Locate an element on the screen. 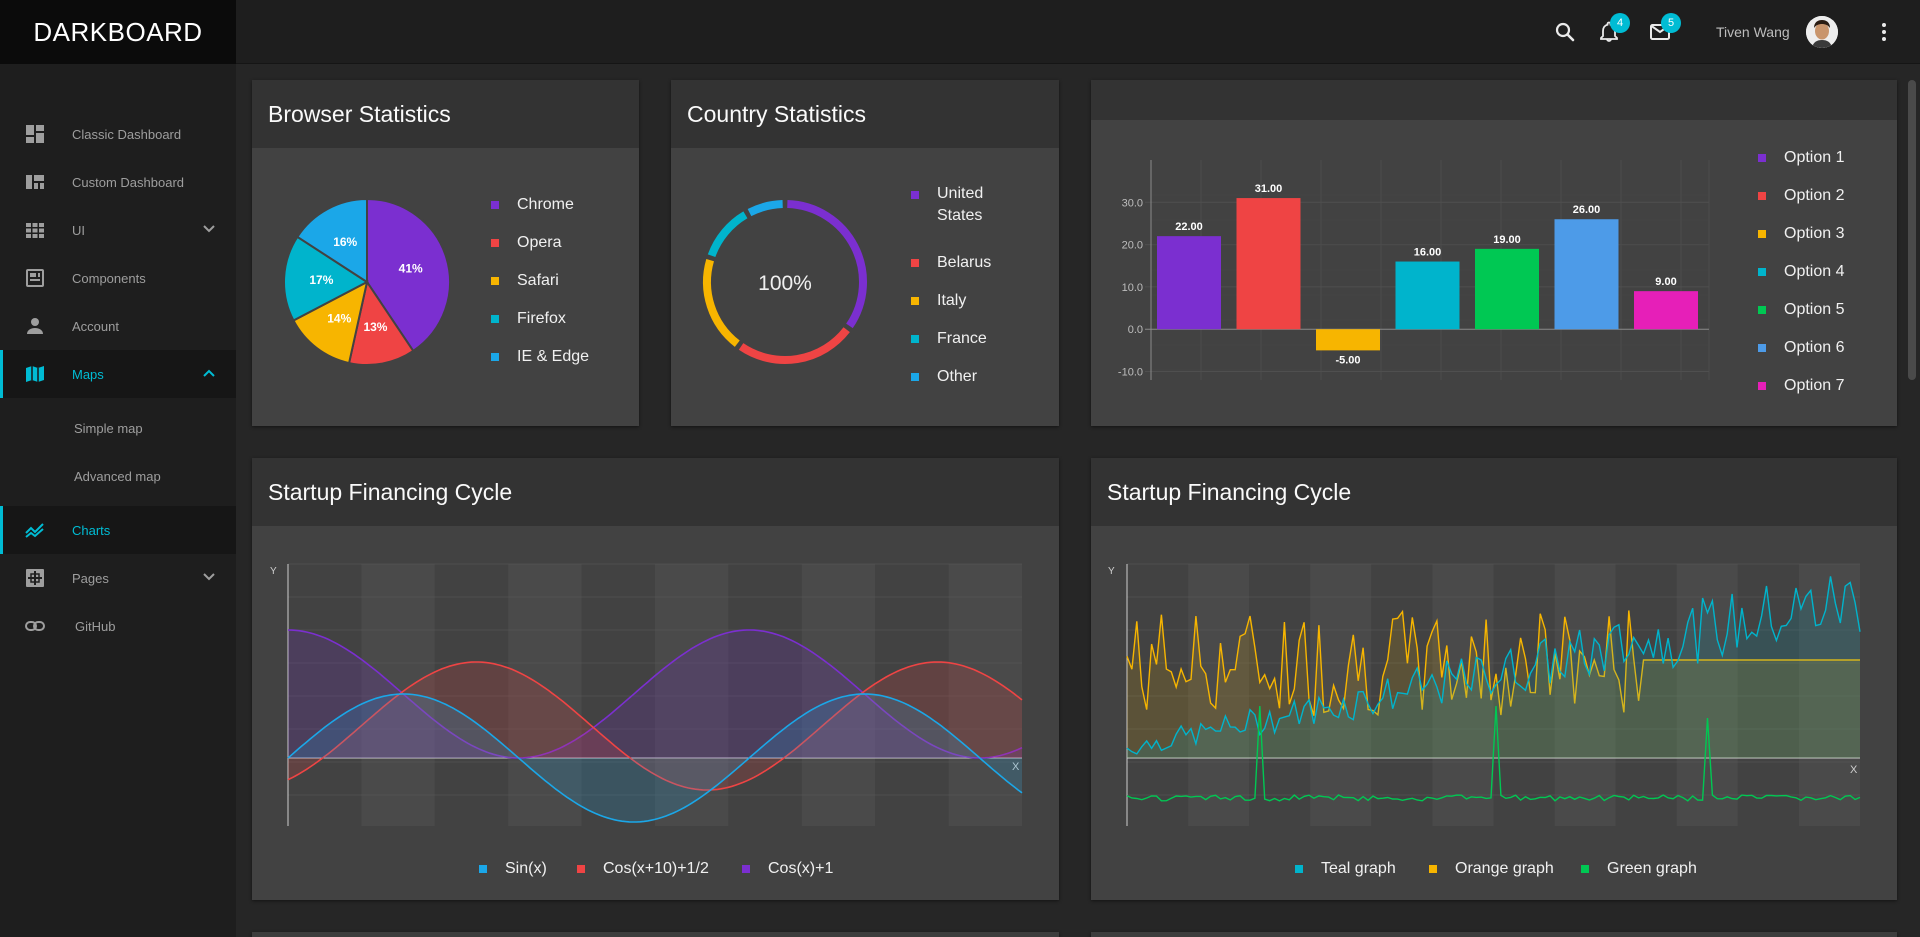 The height and width of the screenshot is (937, 1920). bar-value-label: 19.00 is located at coordinates (1507, 240).